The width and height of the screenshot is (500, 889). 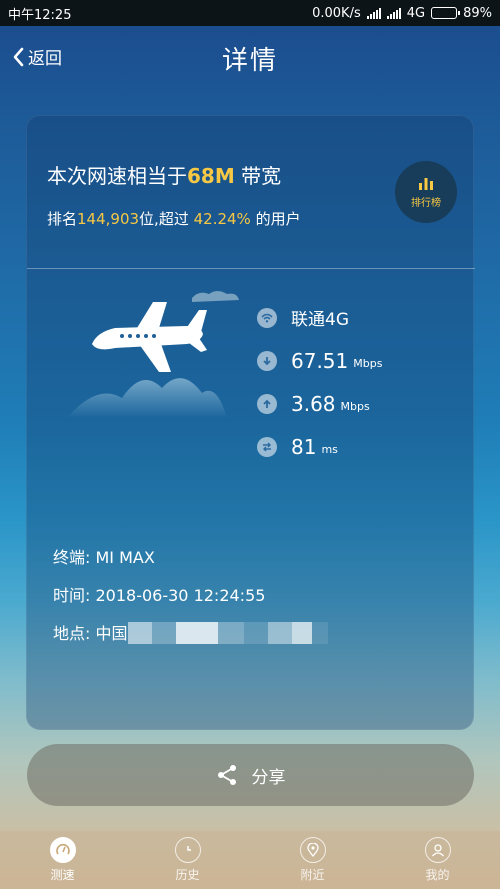 I want to click on metric-network: 联通4G, so click(x=319, y=317).